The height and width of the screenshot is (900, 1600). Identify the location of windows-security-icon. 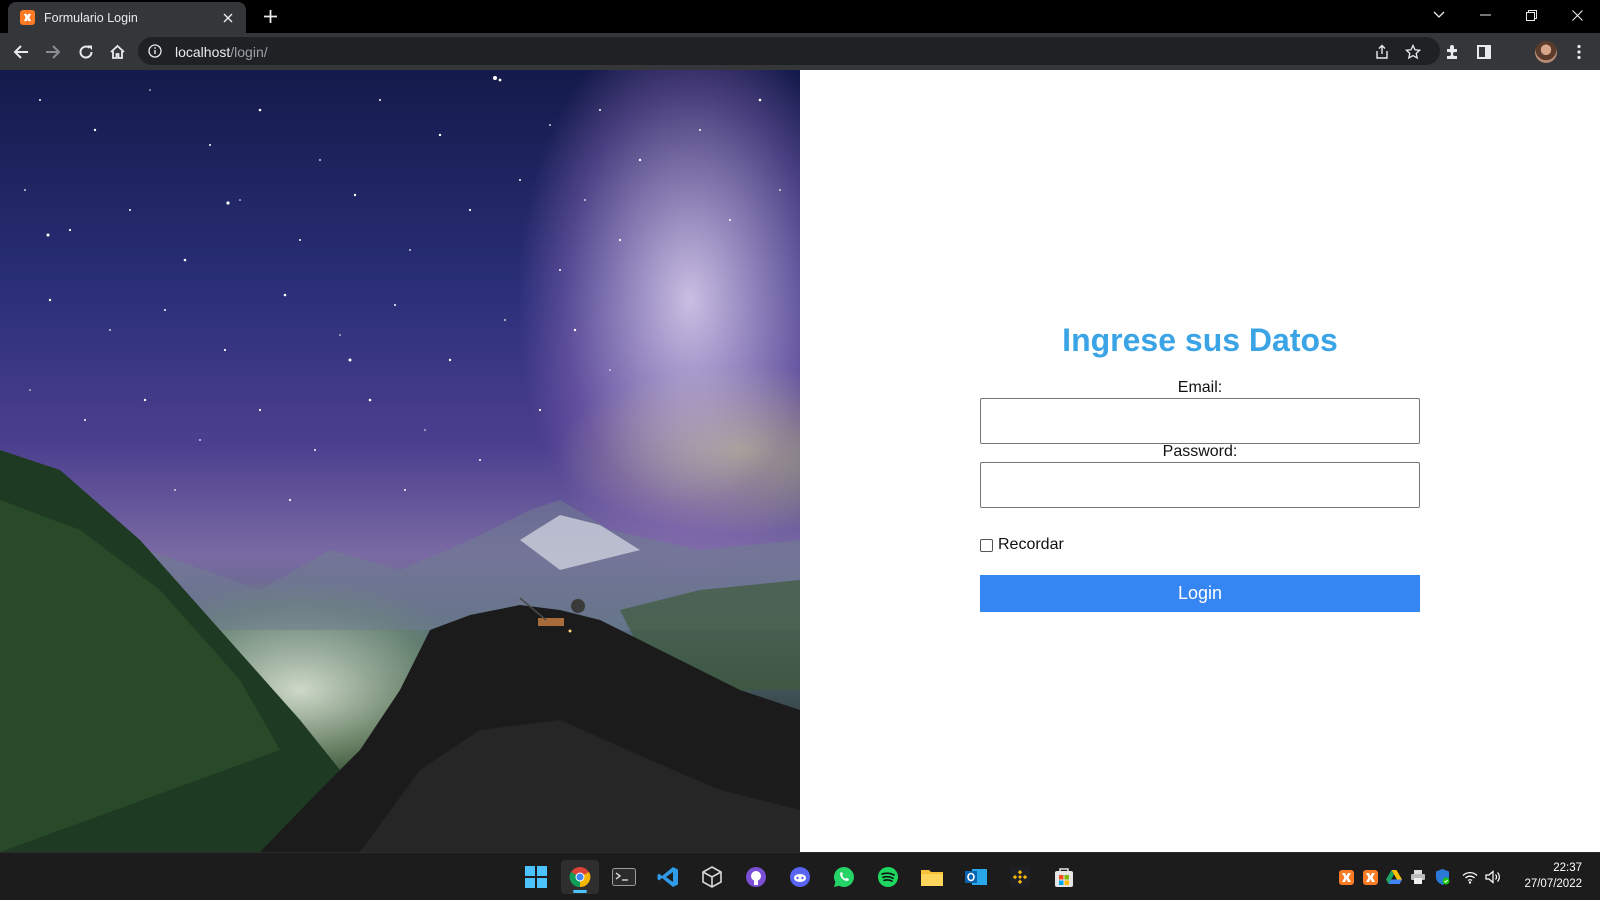
(1442, 877).